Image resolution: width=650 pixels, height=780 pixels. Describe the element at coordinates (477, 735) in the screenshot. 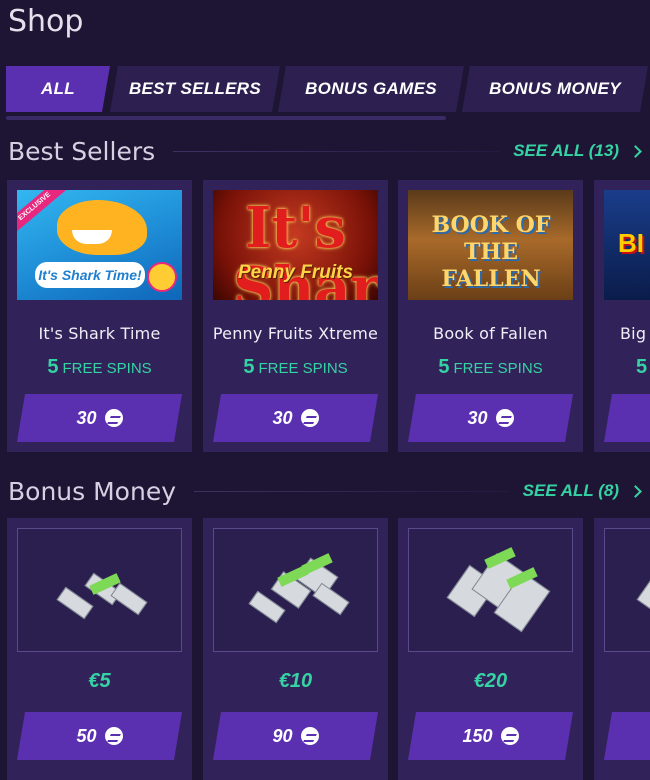

I see `price: 150` at that location.